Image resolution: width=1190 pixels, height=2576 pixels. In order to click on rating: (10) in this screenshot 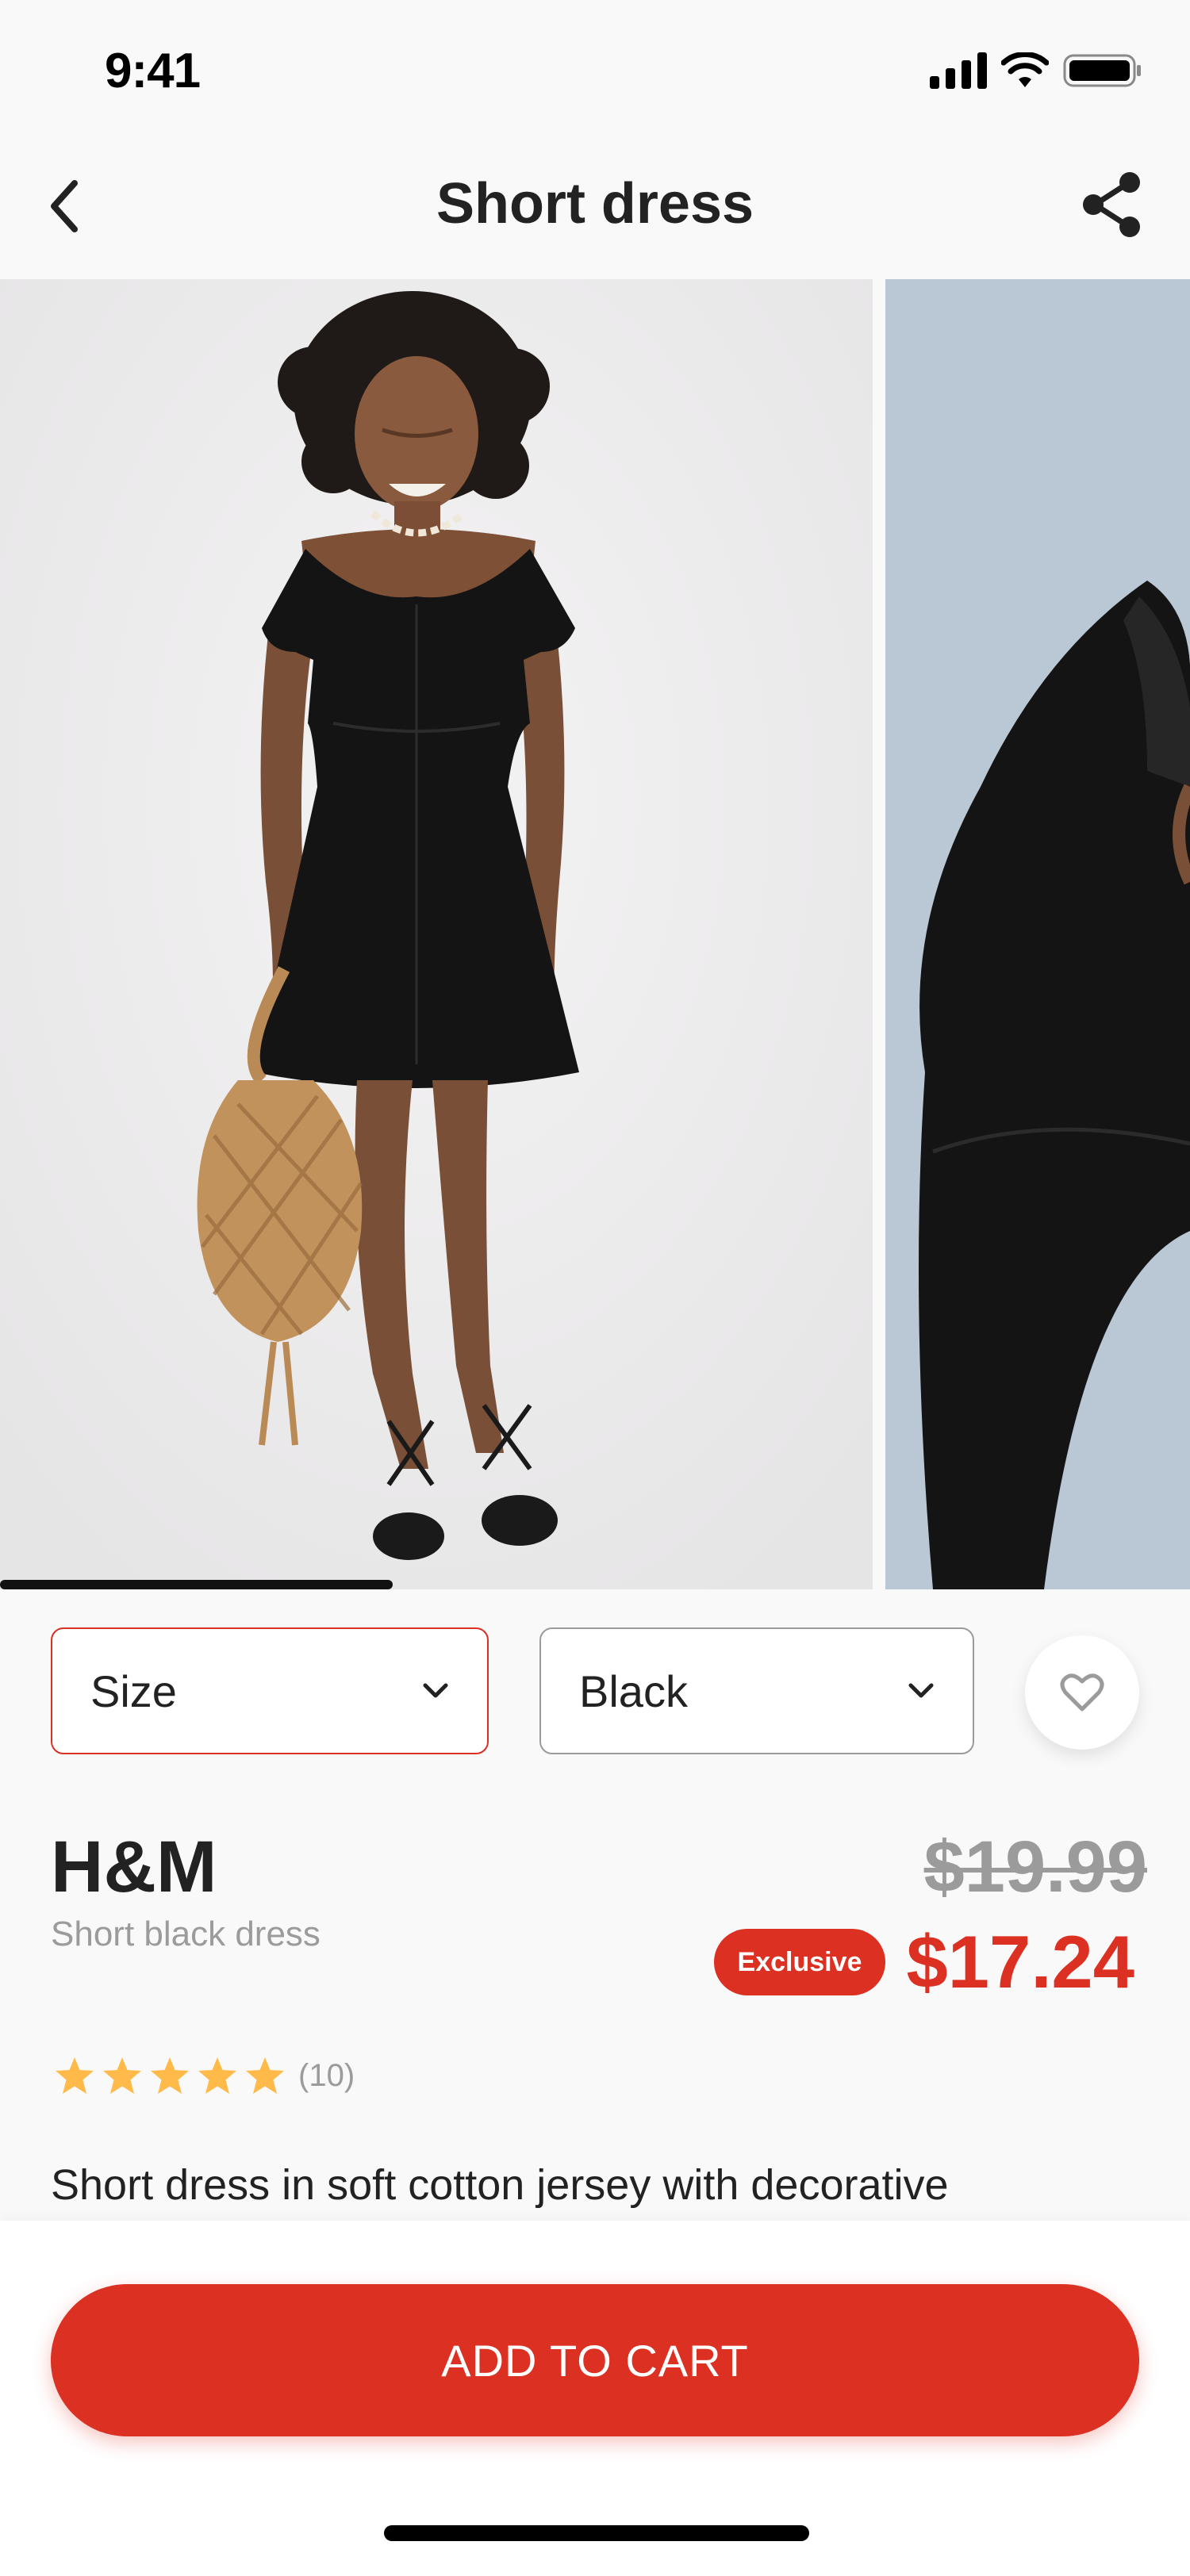, I will do `click(204, 2076)`.